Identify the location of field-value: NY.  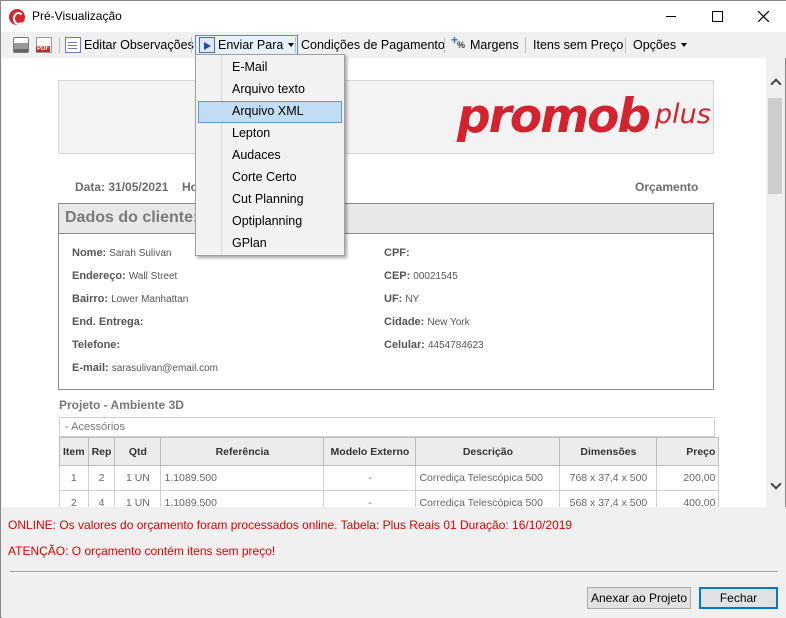
(412, 299).